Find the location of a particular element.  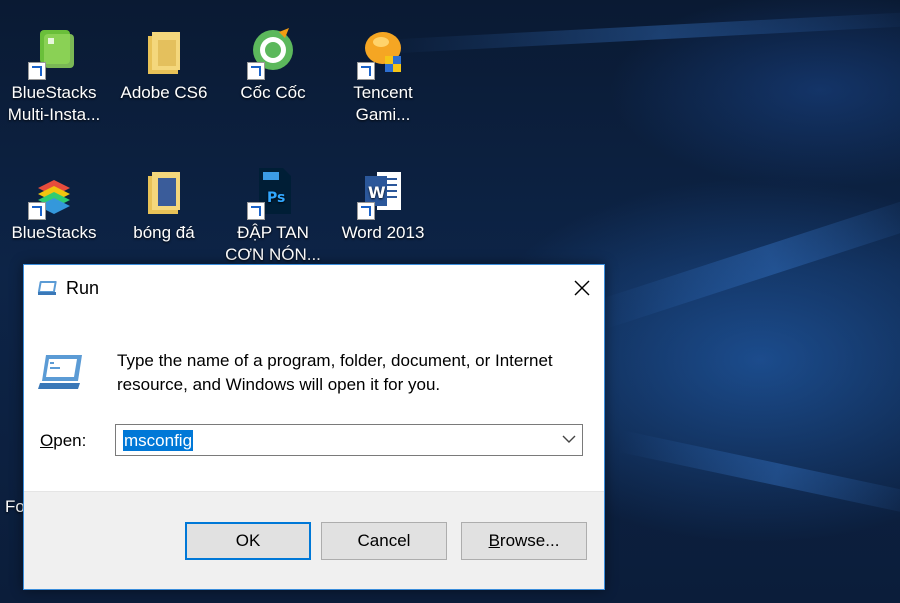

ok-button: OK is located at coordinates (248, 541).